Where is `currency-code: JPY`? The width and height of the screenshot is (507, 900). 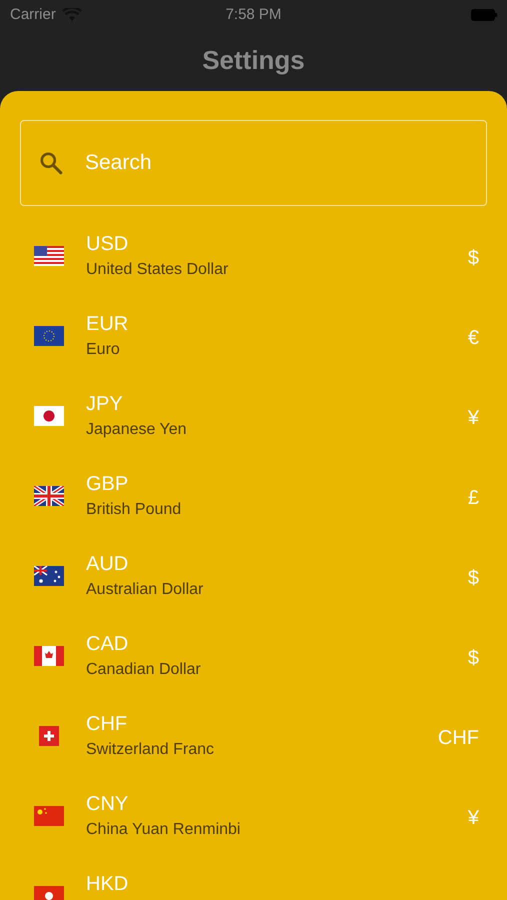
currency-code: JPY is located at coordinates (104, 404).